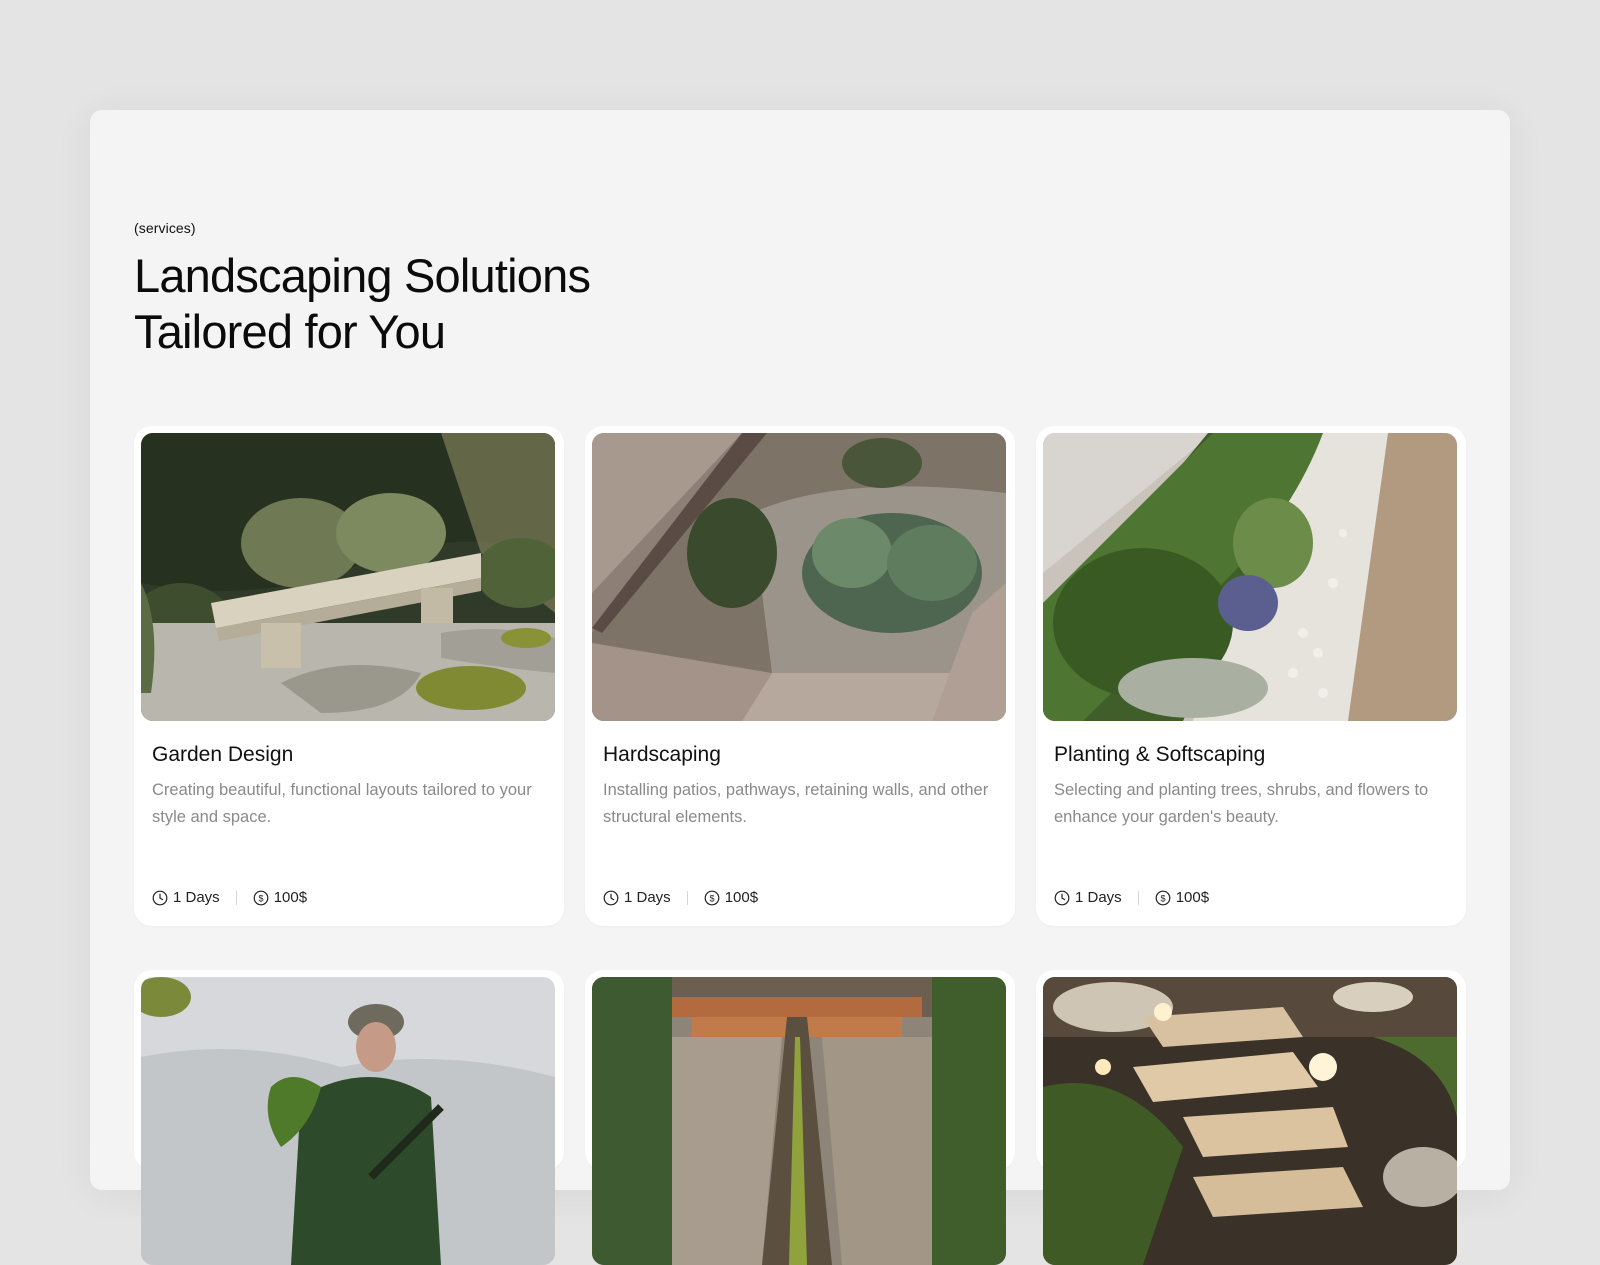 This screenshot has height=1265, width=1600. Describe the element at coordinates (290, 331) in the screenshot. I see `heading-line-2: Tailored for You` at that location.